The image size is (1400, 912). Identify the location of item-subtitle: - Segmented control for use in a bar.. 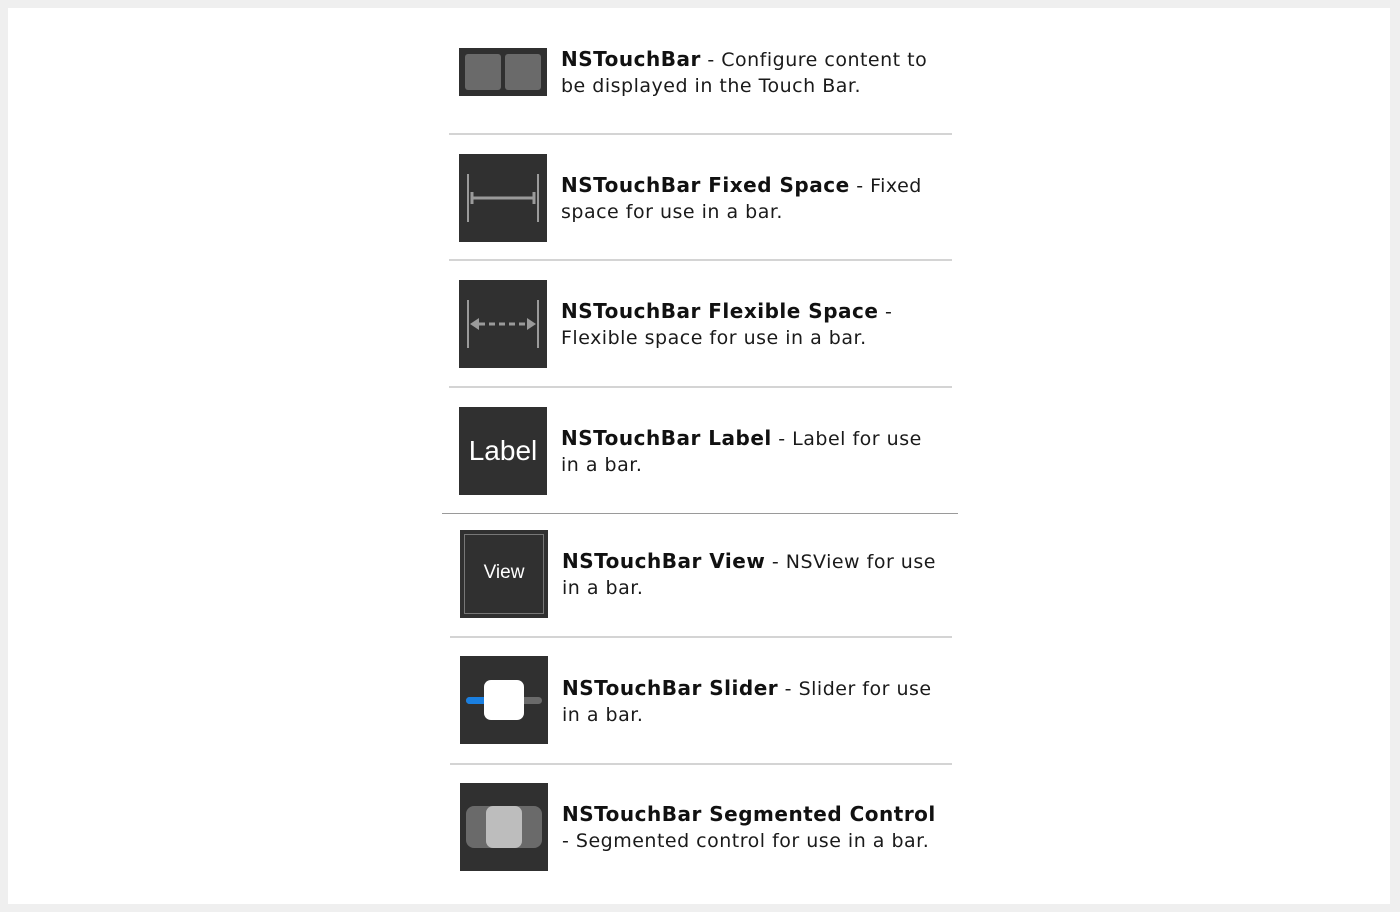
(746, 841).